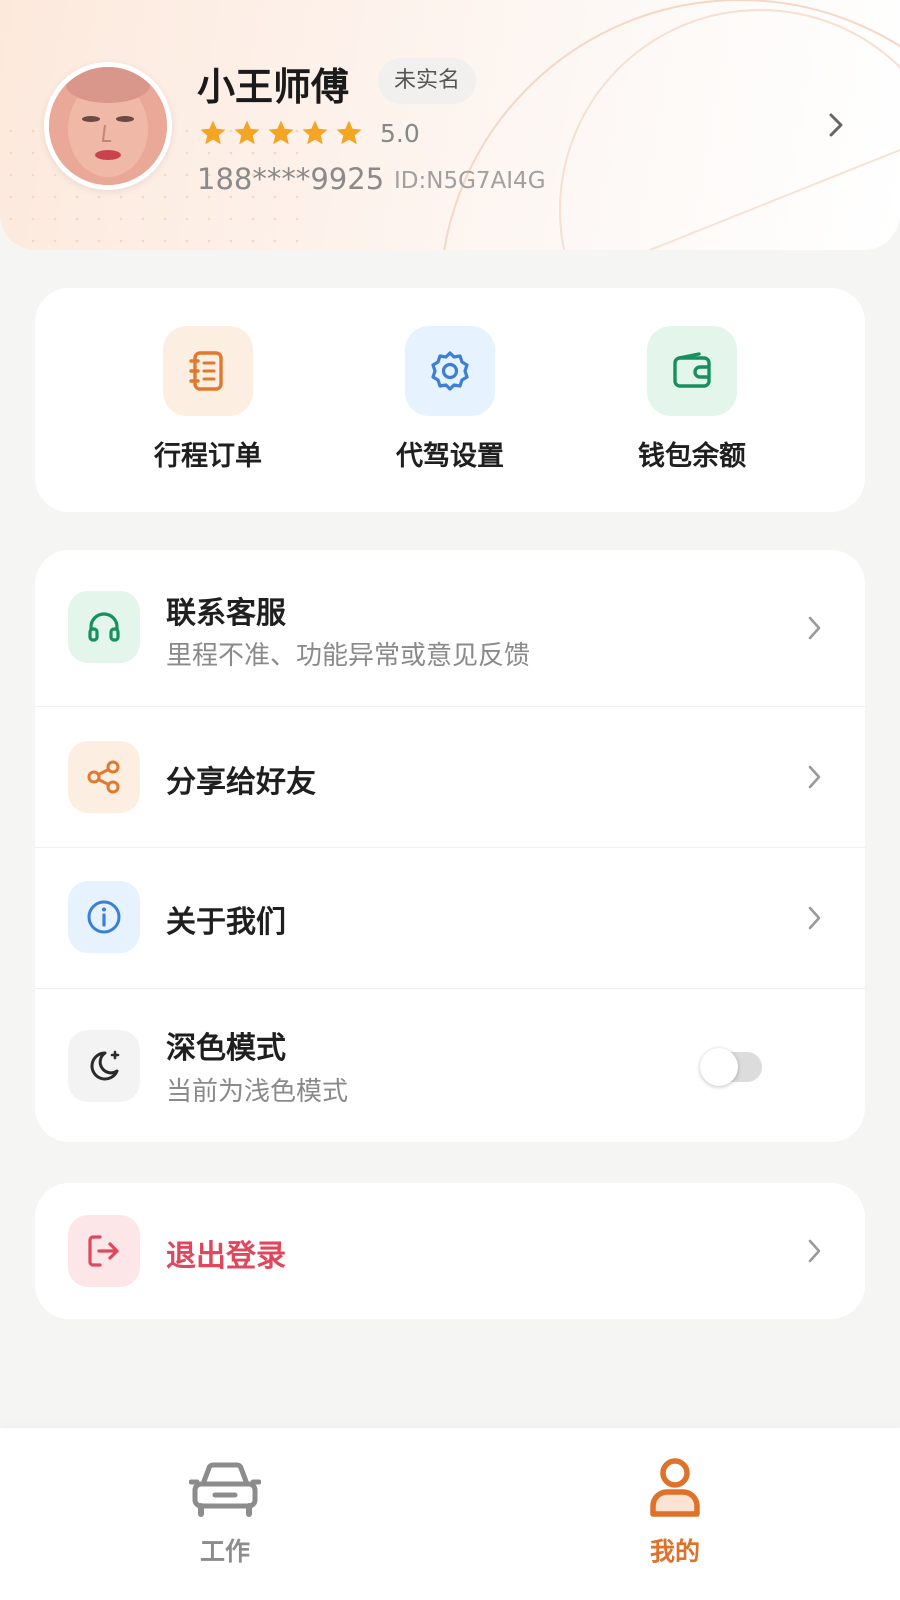 The height and width of the screenshot is (1600, 900). Describe the element at coordinates (104, 627) in the screenshot. I see `headset-icon` at that location.